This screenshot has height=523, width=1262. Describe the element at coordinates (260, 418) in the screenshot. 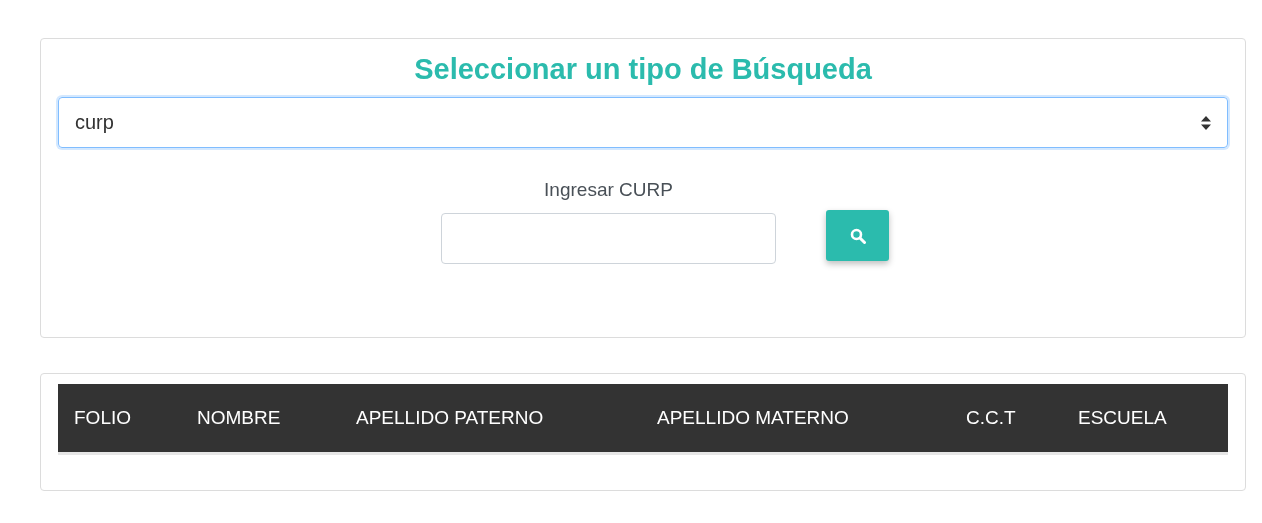

I see `column-header: NOMBRE` at that location.